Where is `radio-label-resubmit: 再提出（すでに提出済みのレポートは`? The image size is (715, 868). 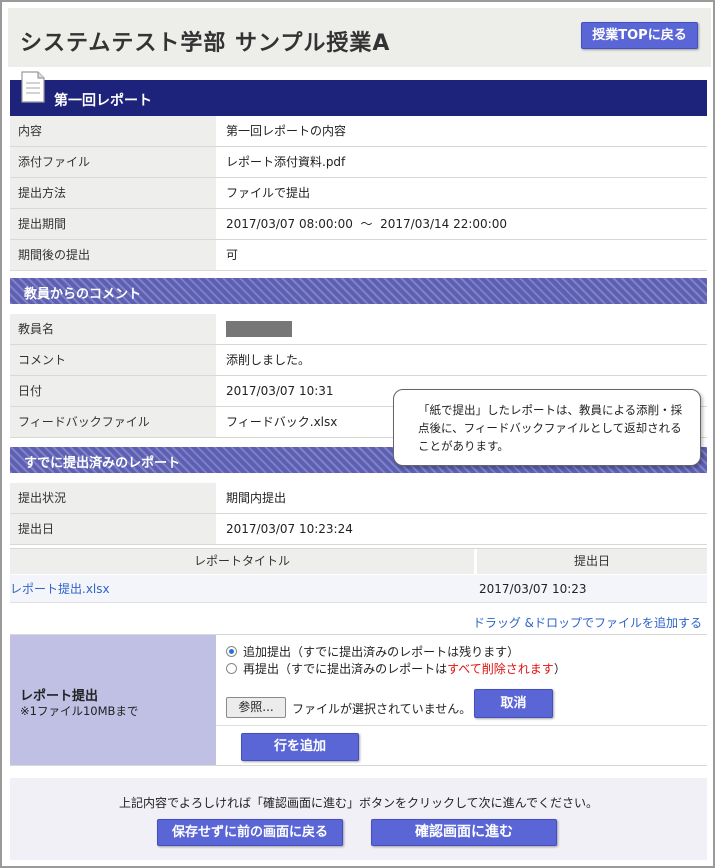 radio-label-resubmit: 再提出（すでに提出済みのレポートは is located at coordinates (345, 669).